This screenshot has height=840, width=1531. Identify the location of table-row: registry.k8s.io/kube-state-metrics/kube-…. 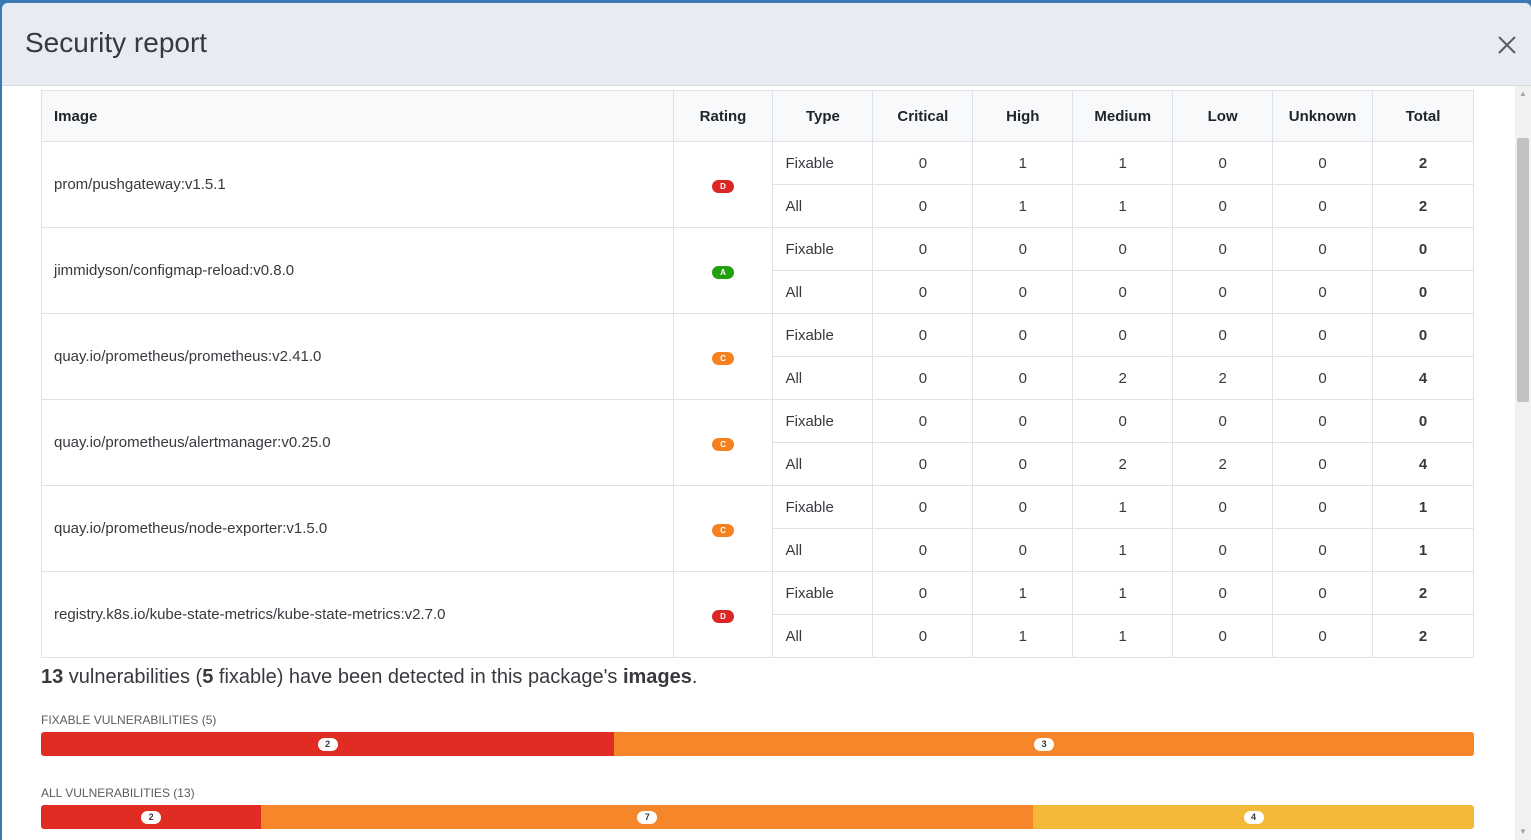
(757, 614).